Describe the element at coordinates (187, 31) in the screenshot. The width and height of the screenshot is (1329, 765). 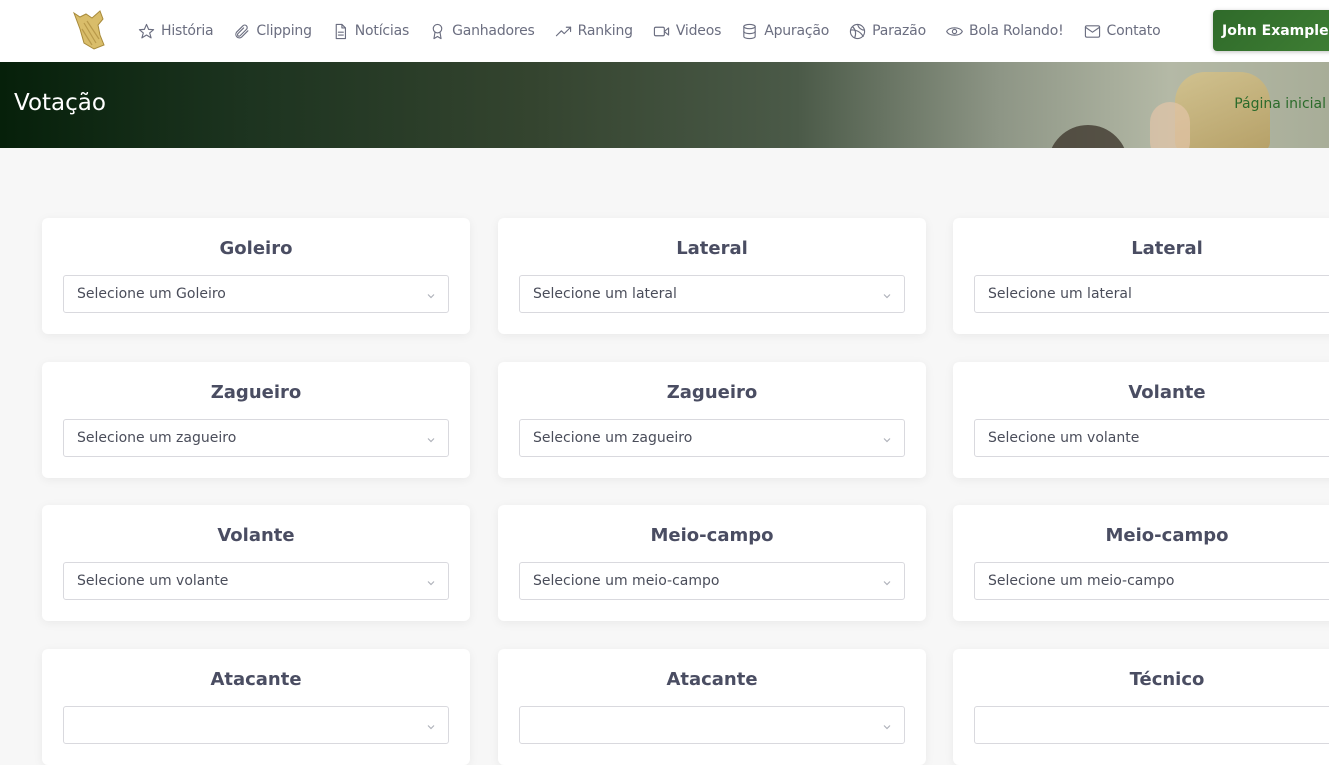
I see `nav-label: História` at that location.